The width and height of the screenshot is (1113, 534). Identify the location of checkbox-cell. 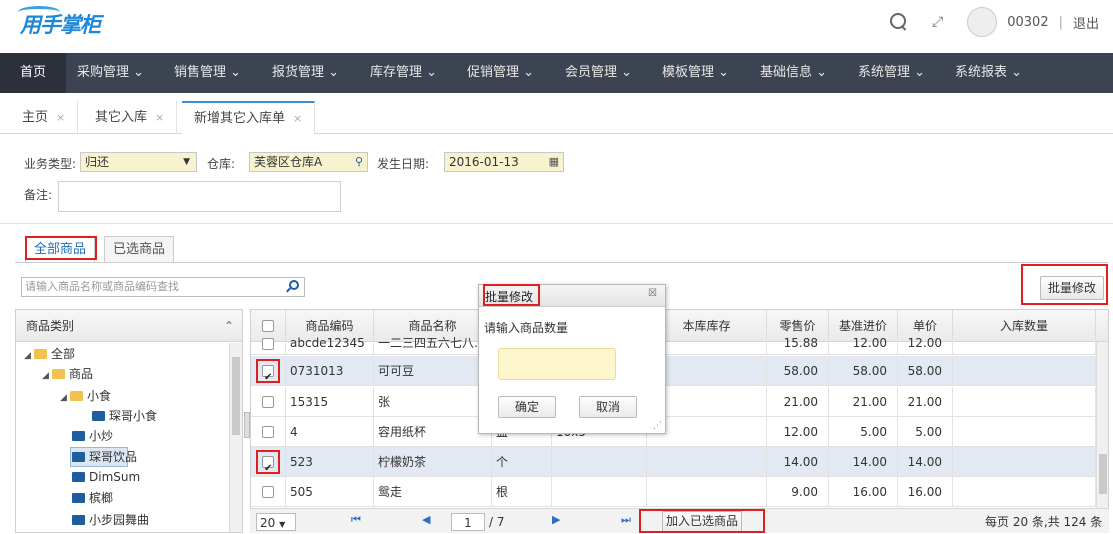
(268, 492).